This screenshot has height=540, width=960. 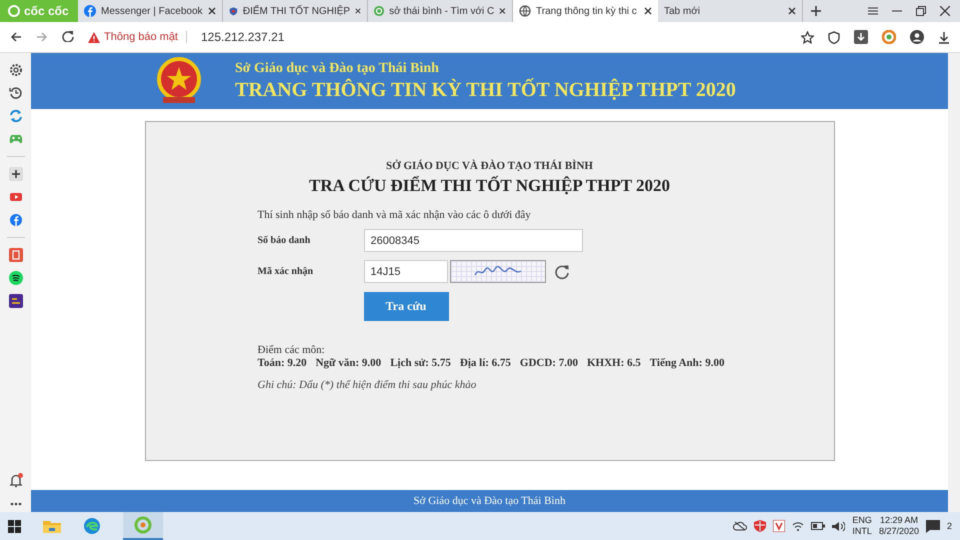 I want to click on restore-icon, so click(x=921, y=11).